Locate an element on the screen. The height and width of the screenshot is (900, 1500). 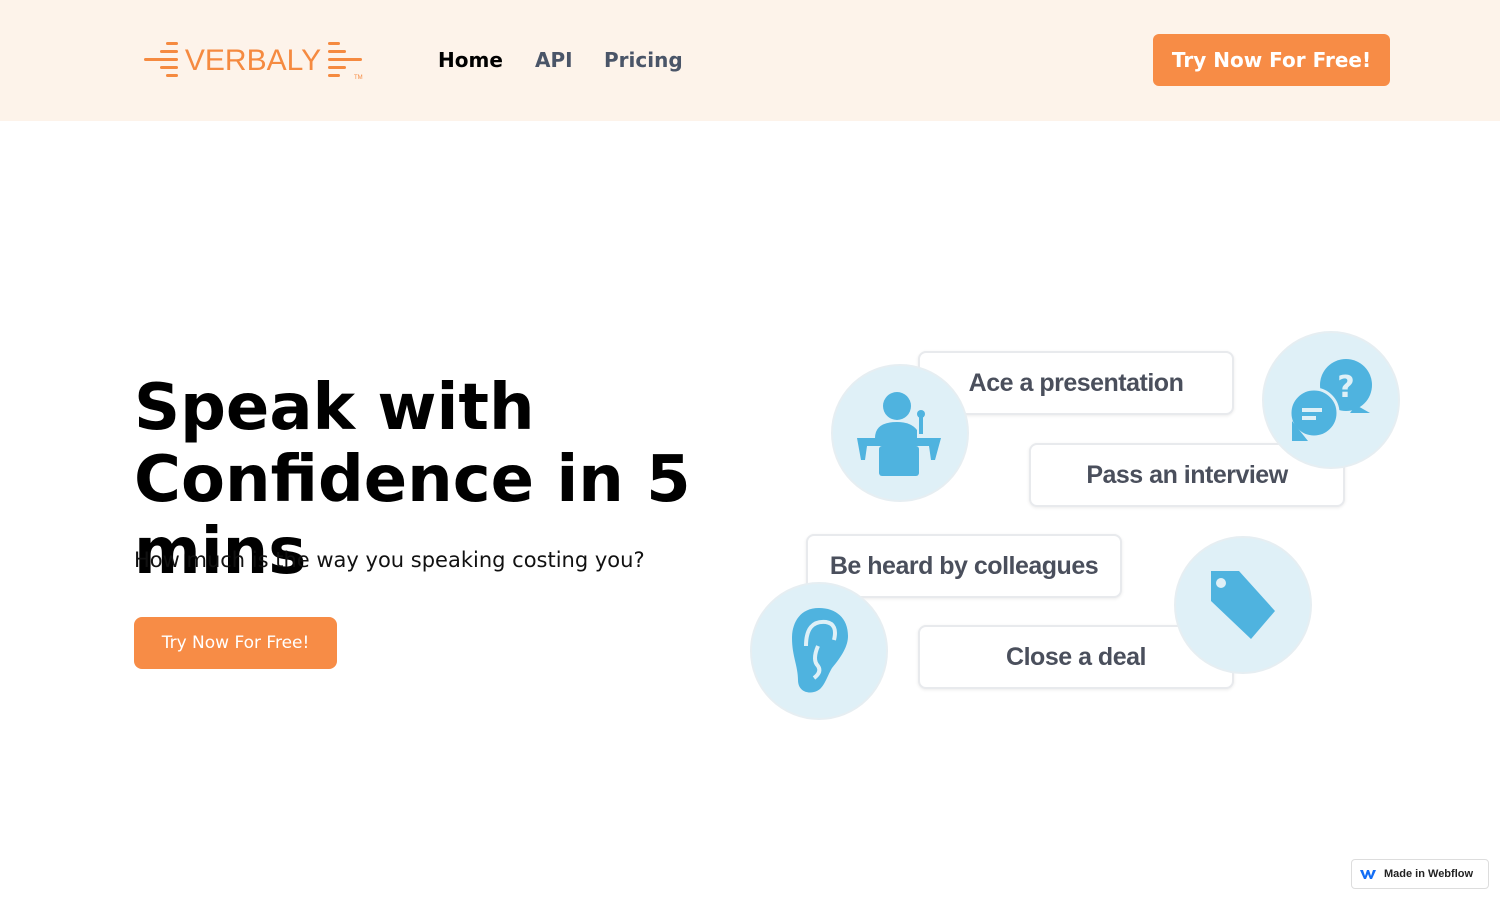
nav-api: API is located at coordinates (554, 60).